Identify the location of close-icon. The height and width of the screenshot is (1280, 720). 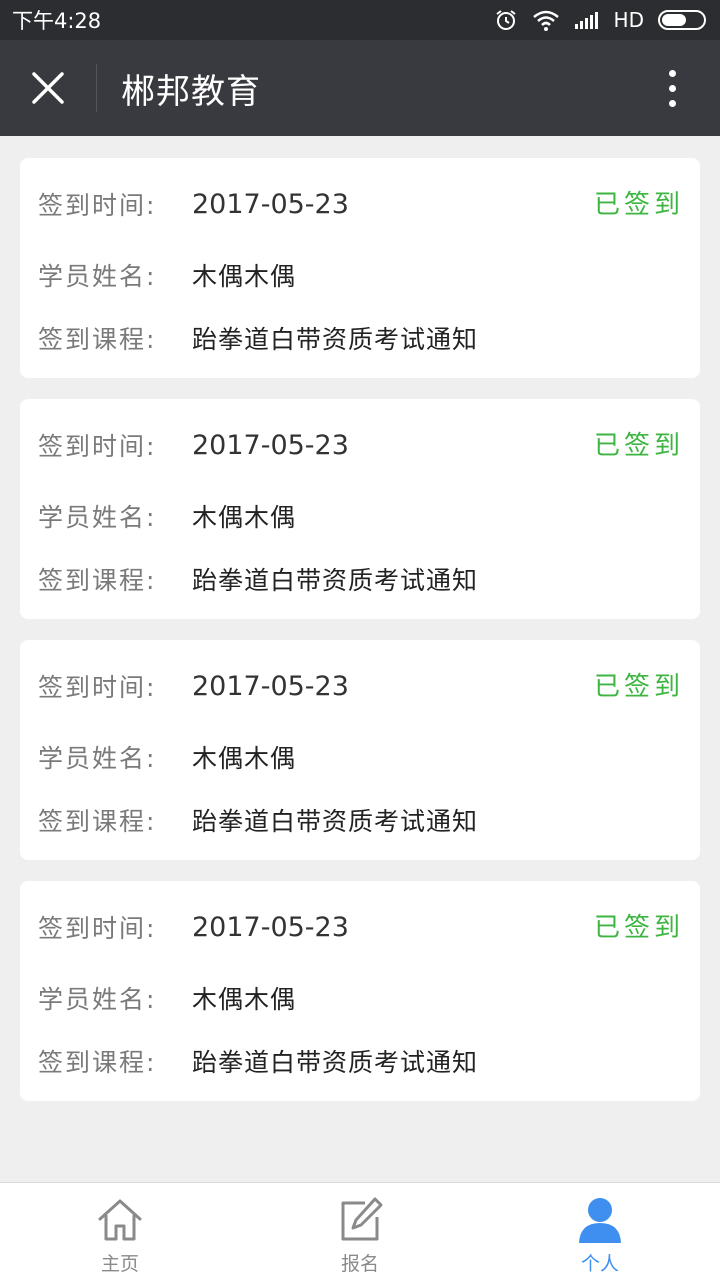
(48, 88).